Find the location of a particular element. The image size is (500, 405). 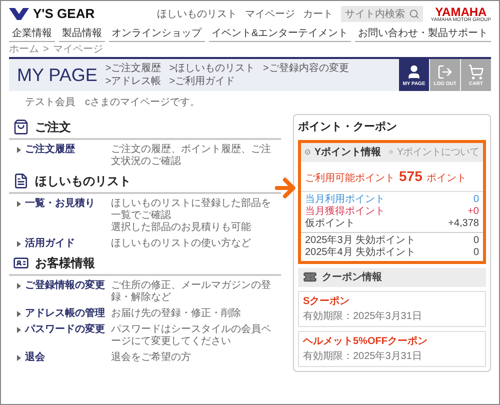

breadcrumb-link: マイページ is located at coordinates (77, 49).